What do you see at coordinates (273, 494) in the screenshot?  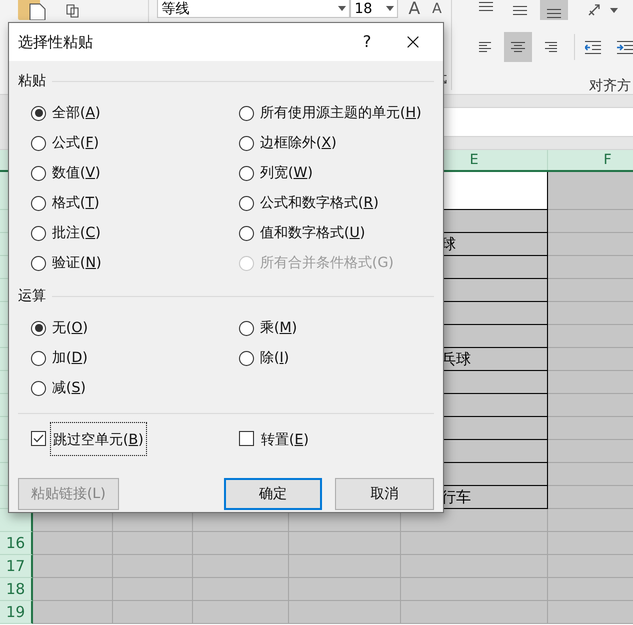 I see `dialog-button: 确定` at bounding box center [273, 494].